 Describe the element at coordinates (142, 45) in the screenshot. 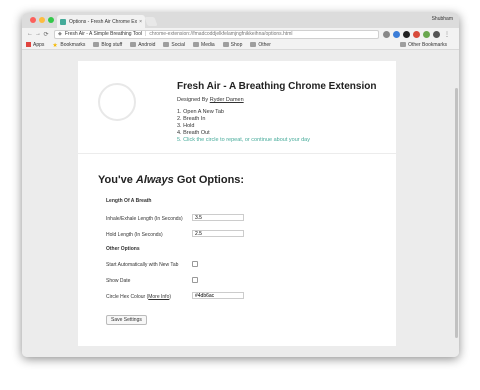

I see `bookmark-android: Android` at that location.